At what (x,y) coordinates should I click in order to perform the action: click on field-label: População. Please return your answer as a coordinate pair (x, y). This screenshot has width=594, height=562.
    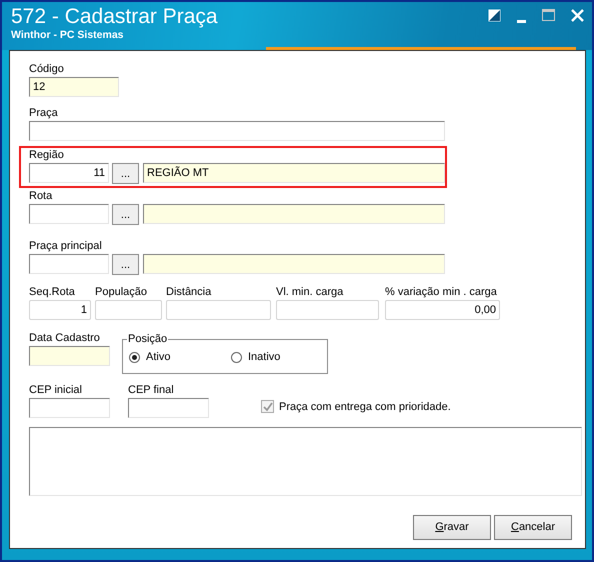
    Looking at the image, I should click on (121, 292).